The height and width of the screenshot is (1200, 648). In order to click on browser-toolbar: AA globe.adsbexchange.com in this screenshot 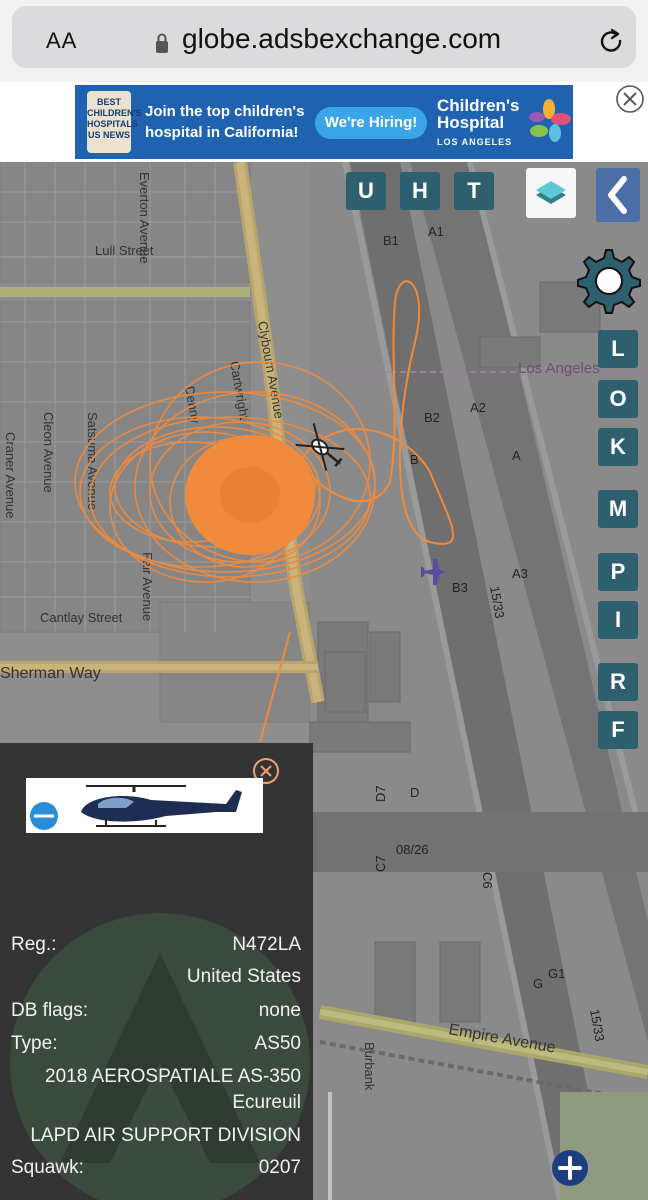, I will do `click(324, 41)`.